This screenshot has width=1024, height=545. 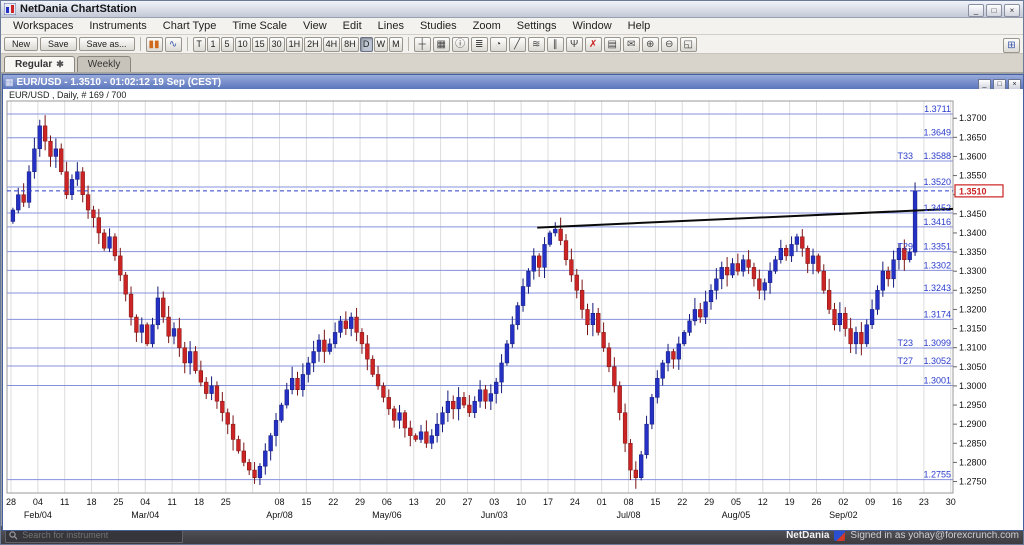 What do you see at coordinates (709, 502) in the screenshot?
I see `svg-text: 29` at bounding box center [709, 502].